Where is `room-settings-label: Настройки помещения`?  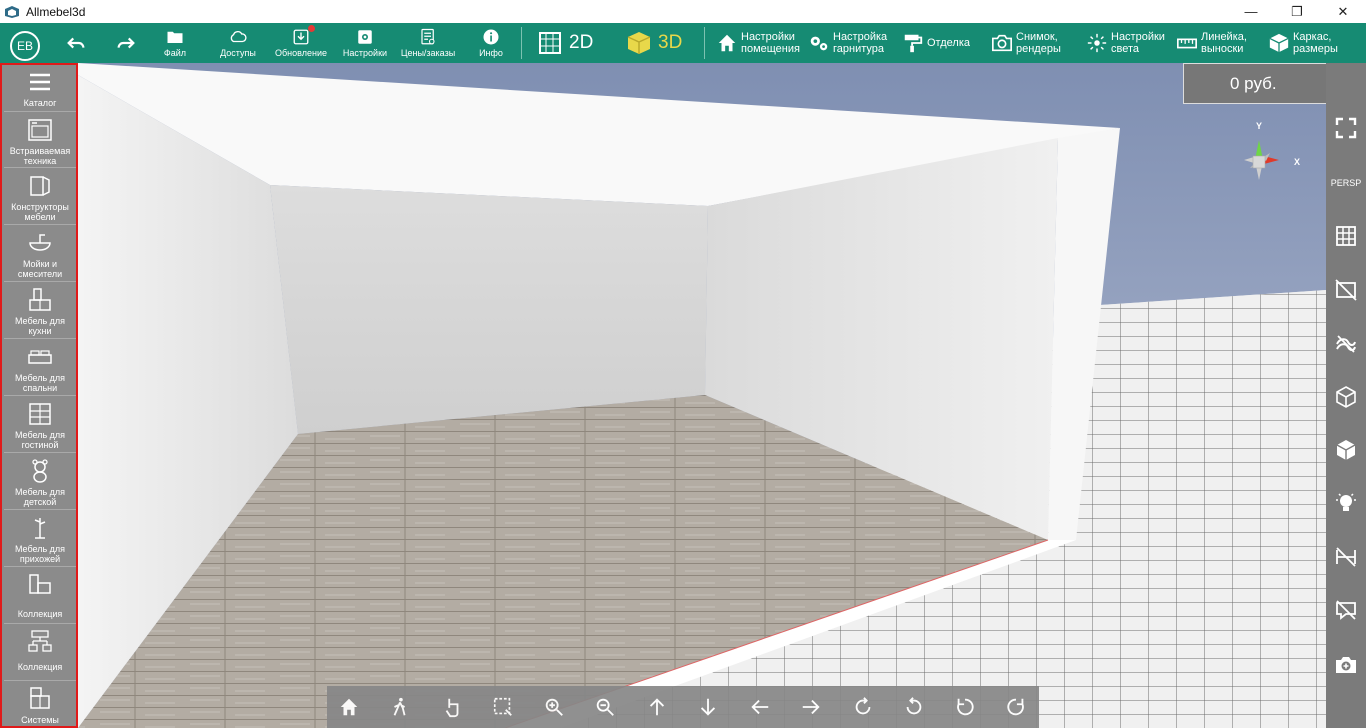
room-settings-label: Настройки помещения is located at coordinates (770, 43).